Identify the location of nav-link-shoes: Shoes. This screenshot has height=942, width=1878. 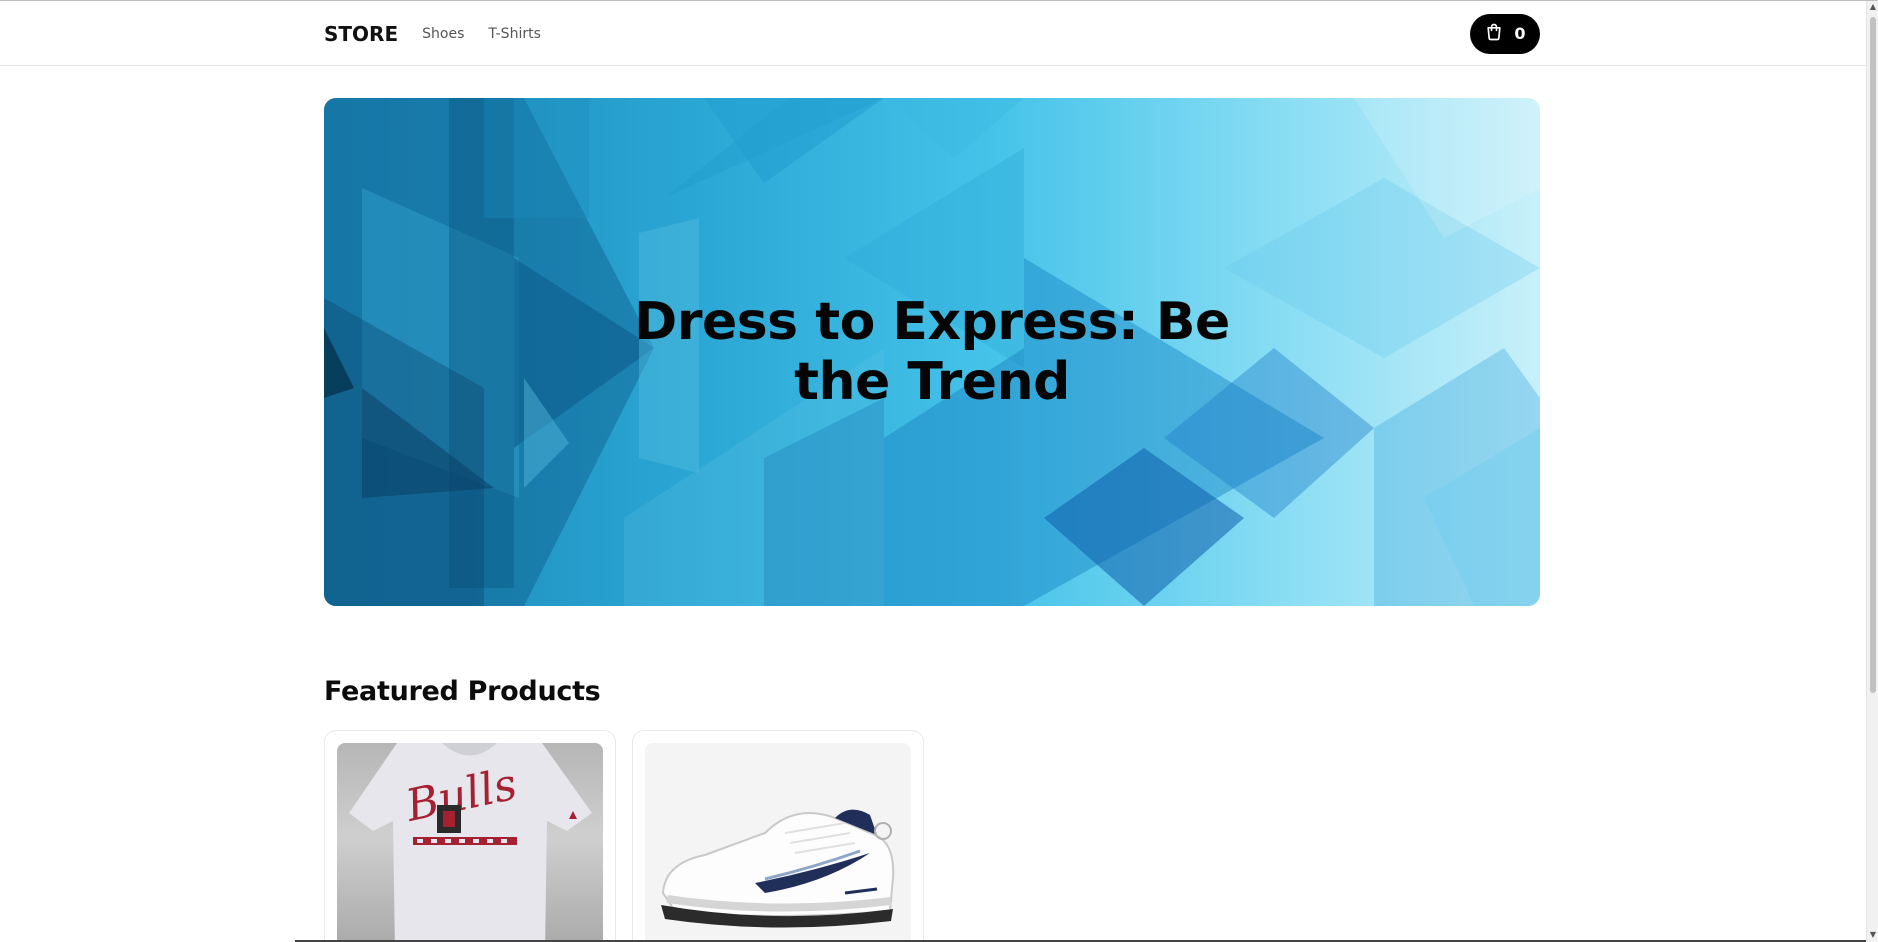
(443, 34).